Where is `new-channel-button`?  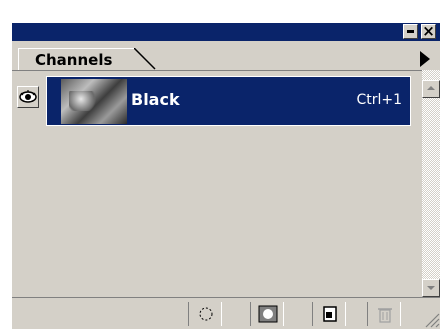
new-channel-button is located at coordinates (329, 314).